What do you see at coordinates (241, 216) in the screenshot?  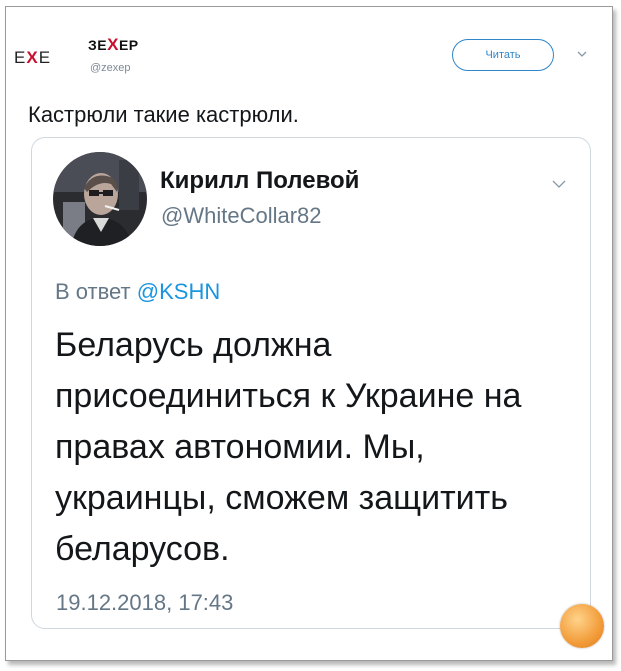 I see `quoted-author-handle: @WhiteCollar82` at bounding box center [241, 216].